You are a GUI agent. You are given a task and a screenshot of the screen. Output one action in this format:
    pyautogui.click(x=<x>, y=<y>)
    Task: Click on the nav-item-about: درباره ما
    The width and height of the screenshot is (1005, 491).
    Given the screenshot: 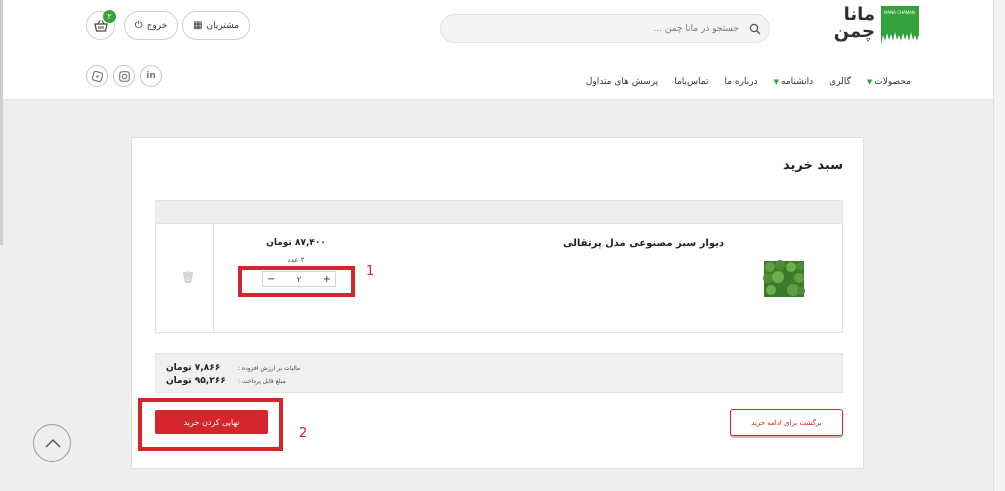 What is the action you would take?
    pyautogui.click(x=740, y=82)
    